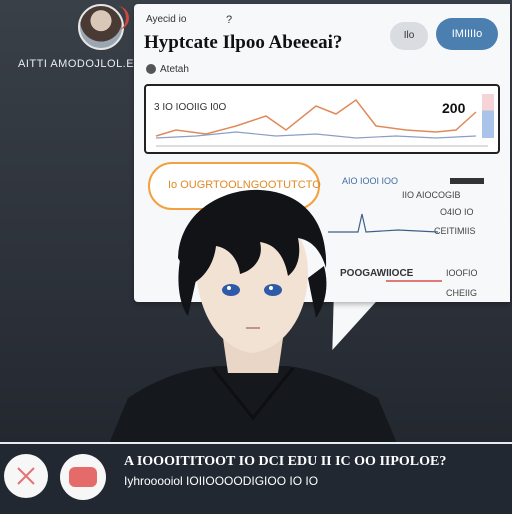 This screenshot has width=512, height=514. Describe the element at coordinates (243, 42) in the screenshot. I see `panel-title: Hyptcate Ilpoo Abeeeai?` at that location.